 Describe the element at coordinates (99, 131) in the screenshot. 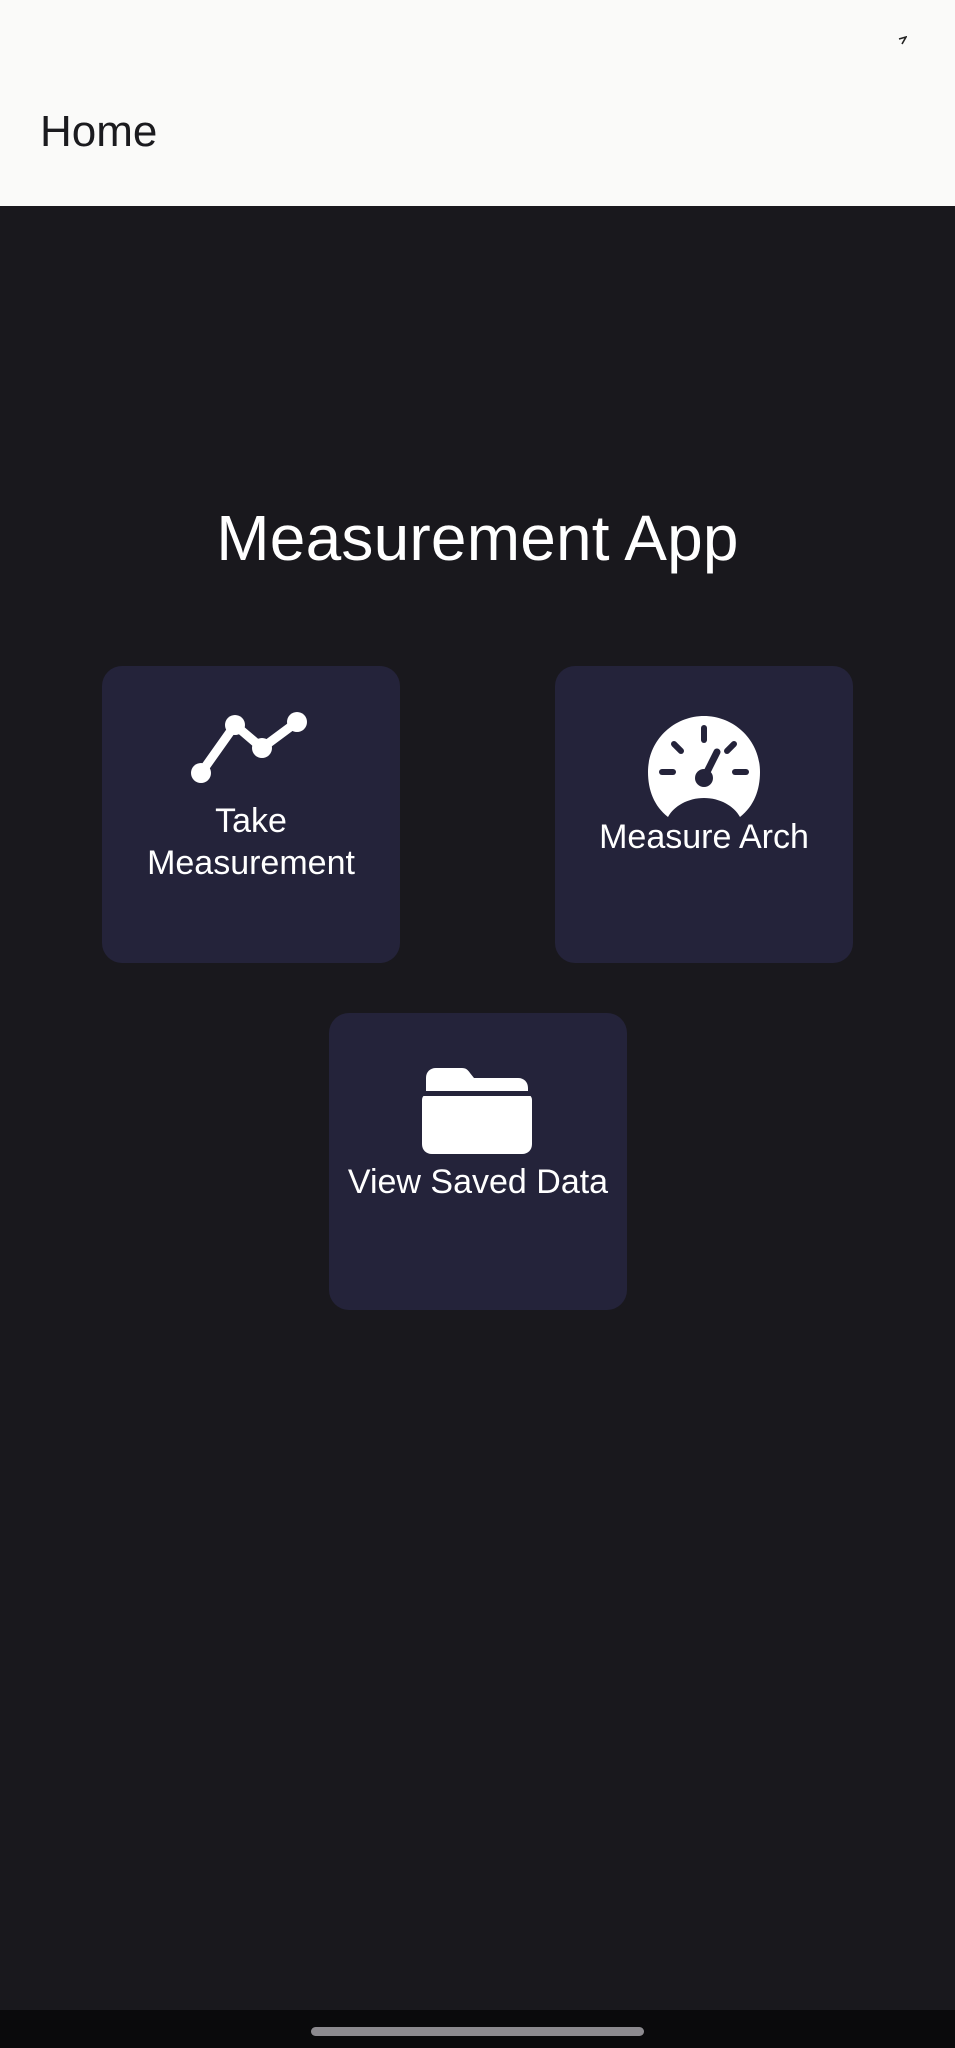

I see `page-title: Home` at that location.